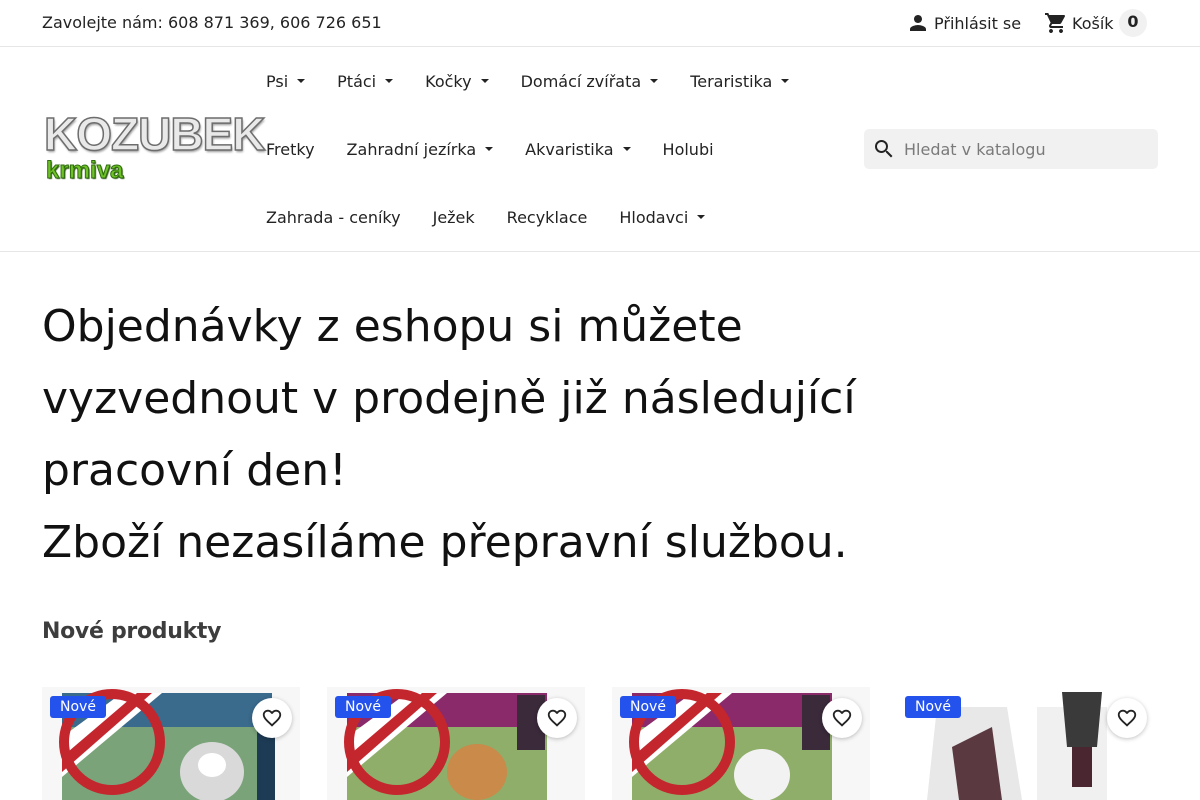 The height and width of the screenshot is (800, 1200). I want to click on cart-count-badge: 0, so click(1133, 23).